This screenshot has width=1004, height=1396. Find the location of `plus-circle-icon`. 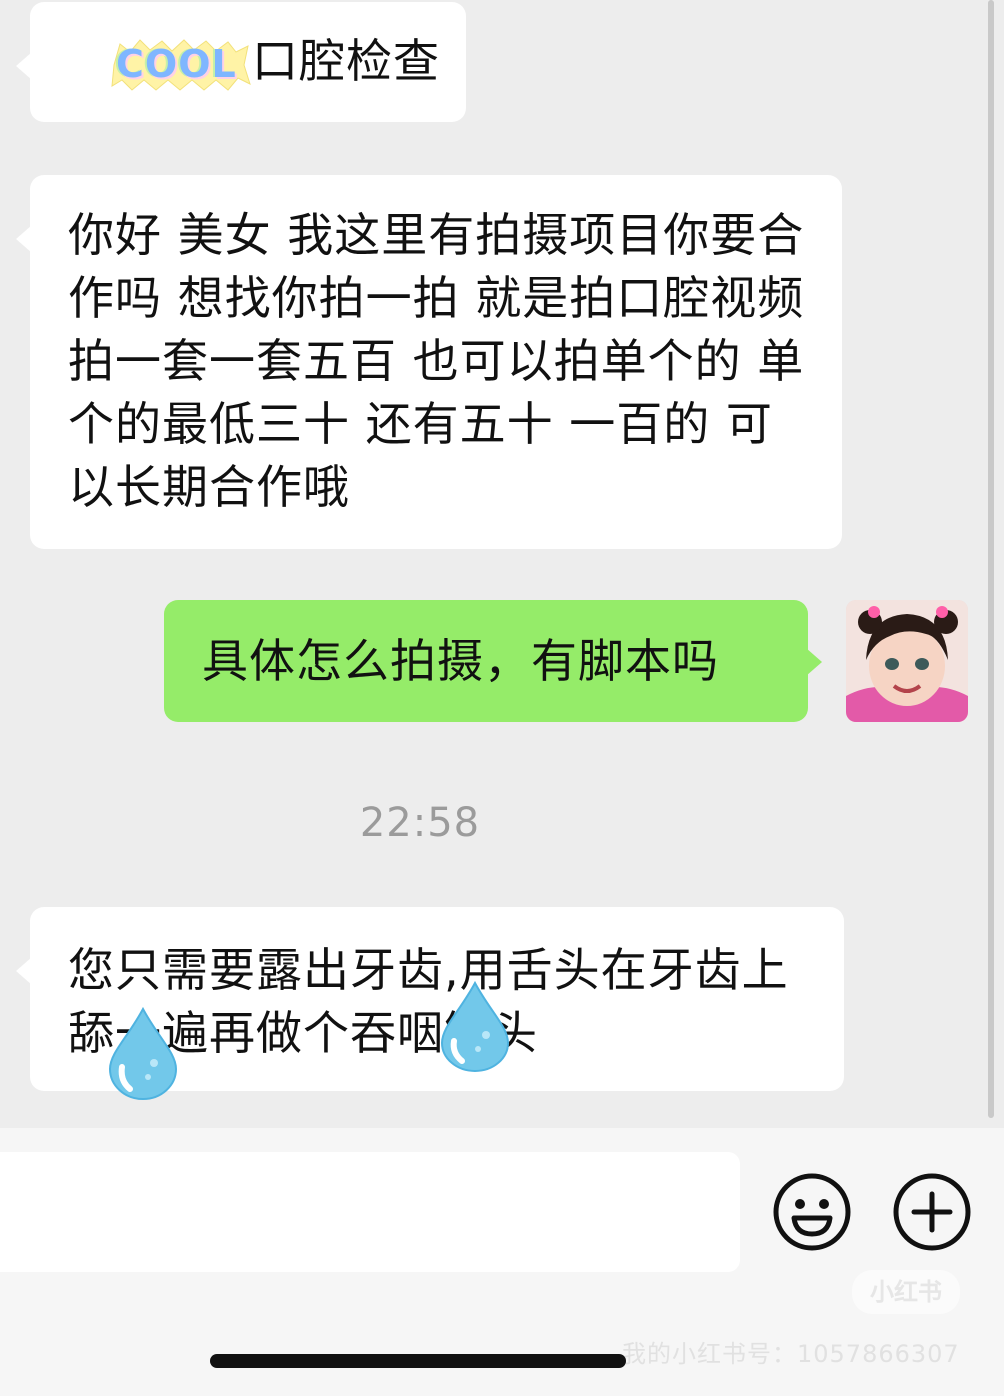

plus-circle-icon is located at coordinates (932, 1212).